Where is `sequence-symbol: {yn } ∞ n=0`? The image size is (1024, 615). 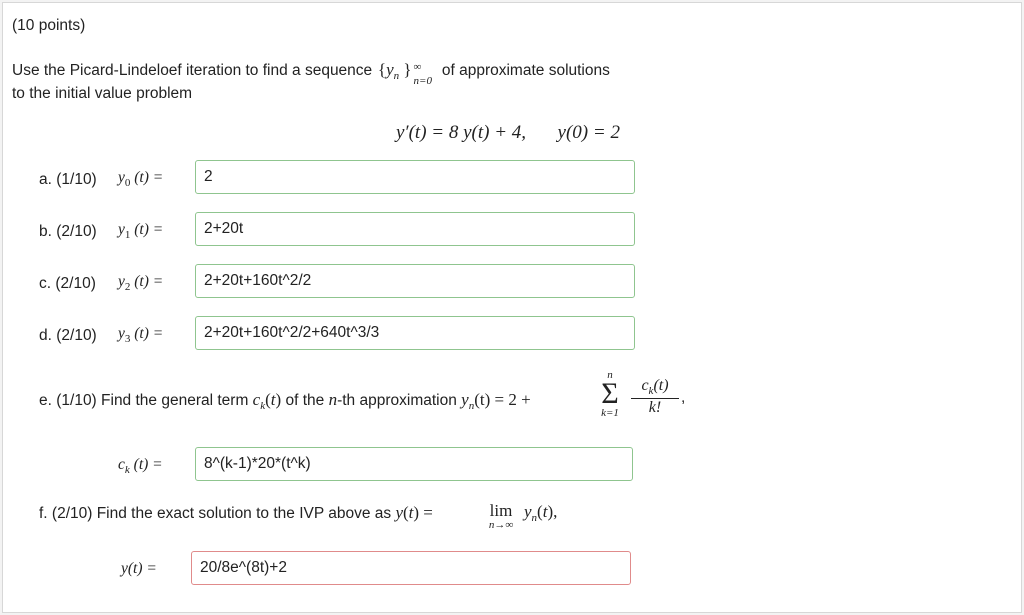
sequence-symbol: {yn } ∞ n=0 is located at coordinates (404, 73).